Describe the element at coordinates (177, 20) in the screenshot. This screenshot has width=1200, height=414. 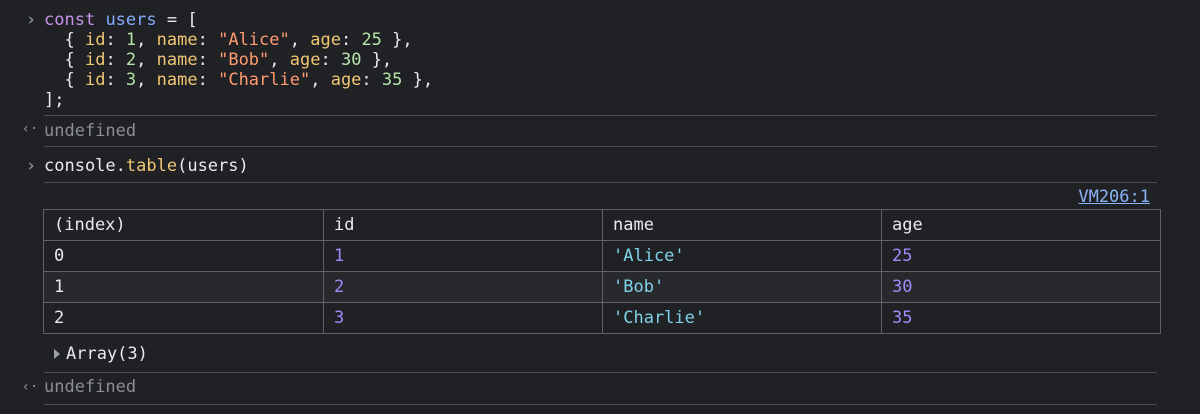
I see `punctuation: = [` at that location.